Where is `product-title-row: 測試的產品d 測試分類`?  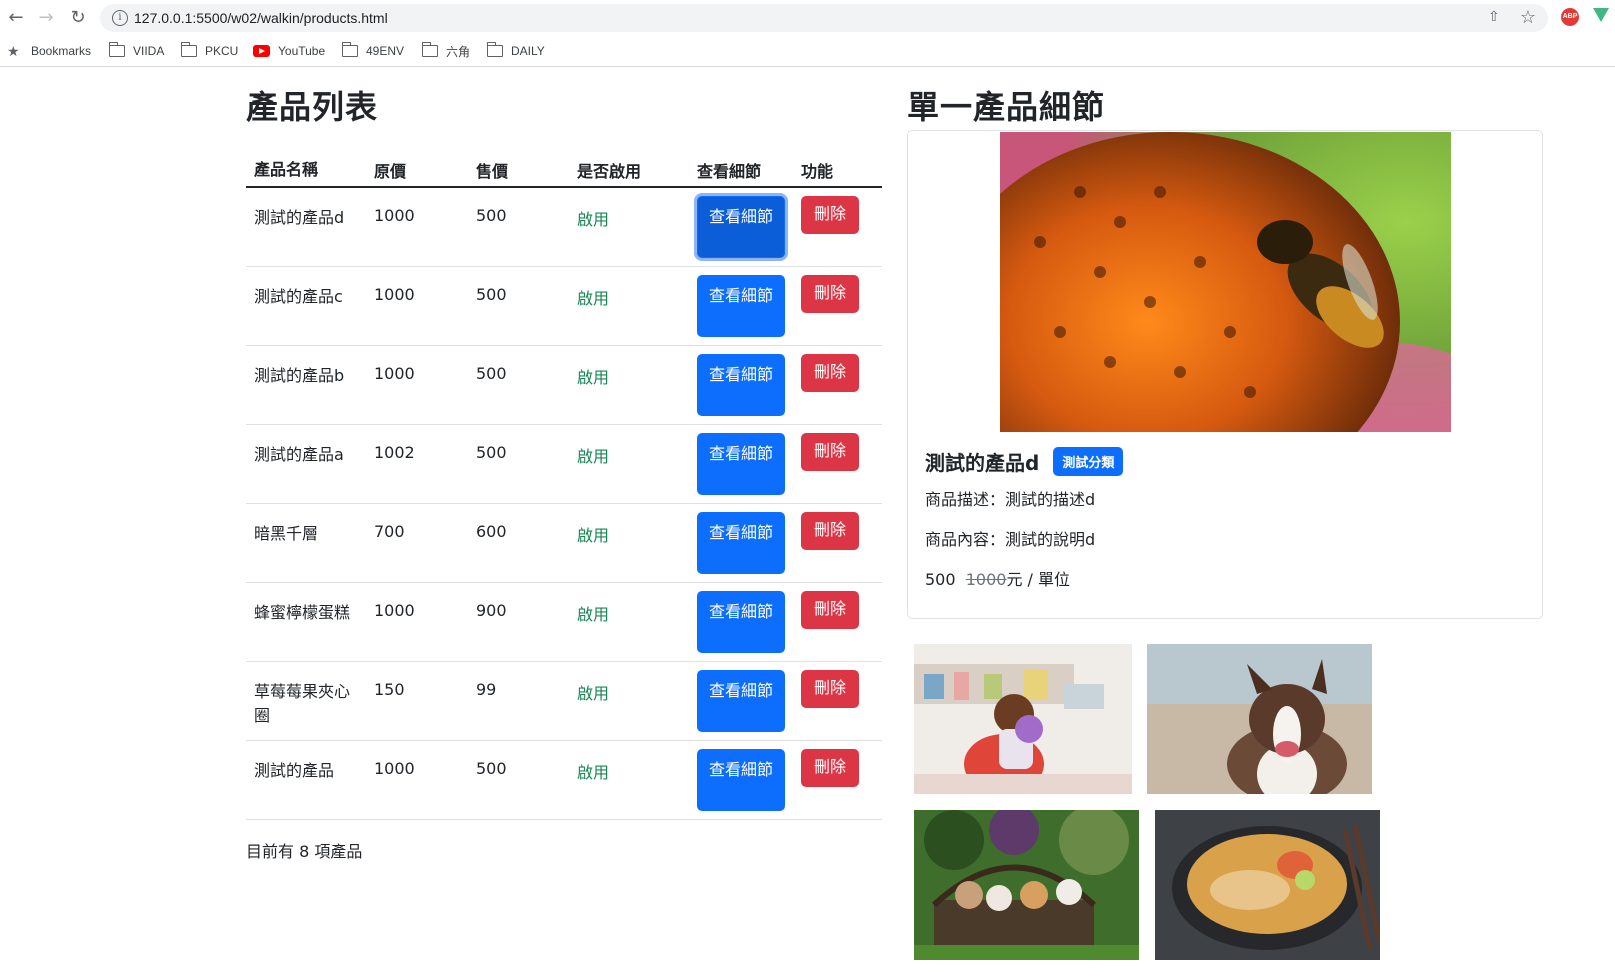 product-title-row: 測試的產品d 測試分類 is located at coordinates (1024, 461).